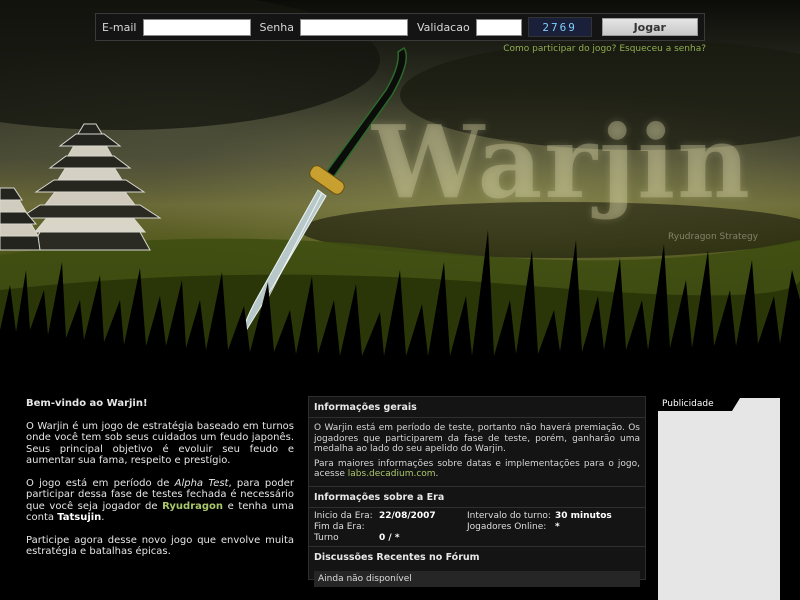 The height and width of the screenshot is (600, 800). Describe the element at coordinates (87, 403) in the screenshot. I see `welcome-title: Bem-vindo ao Warjin!` at that location.